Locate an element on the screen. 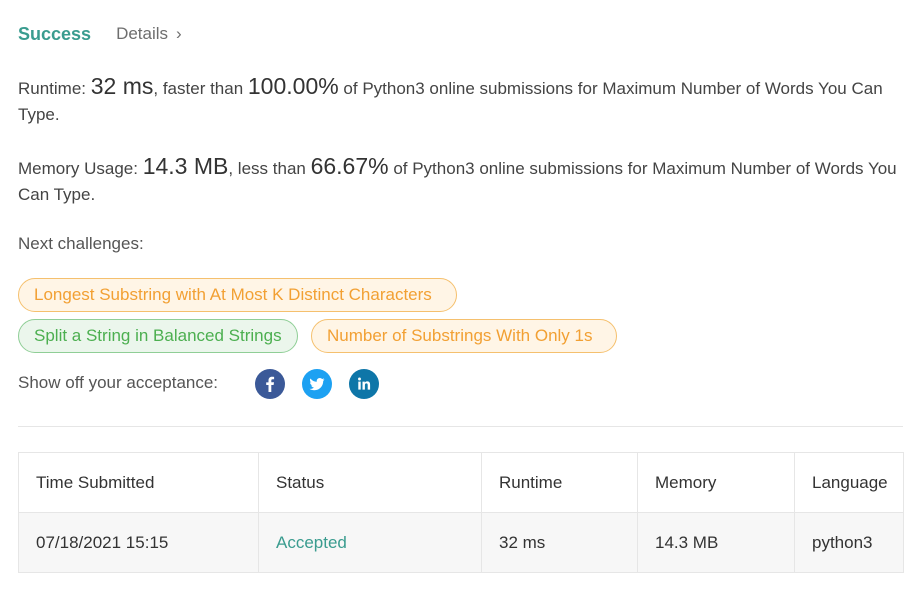  column-header-memory: Memory is located at coordinates (716, 482).